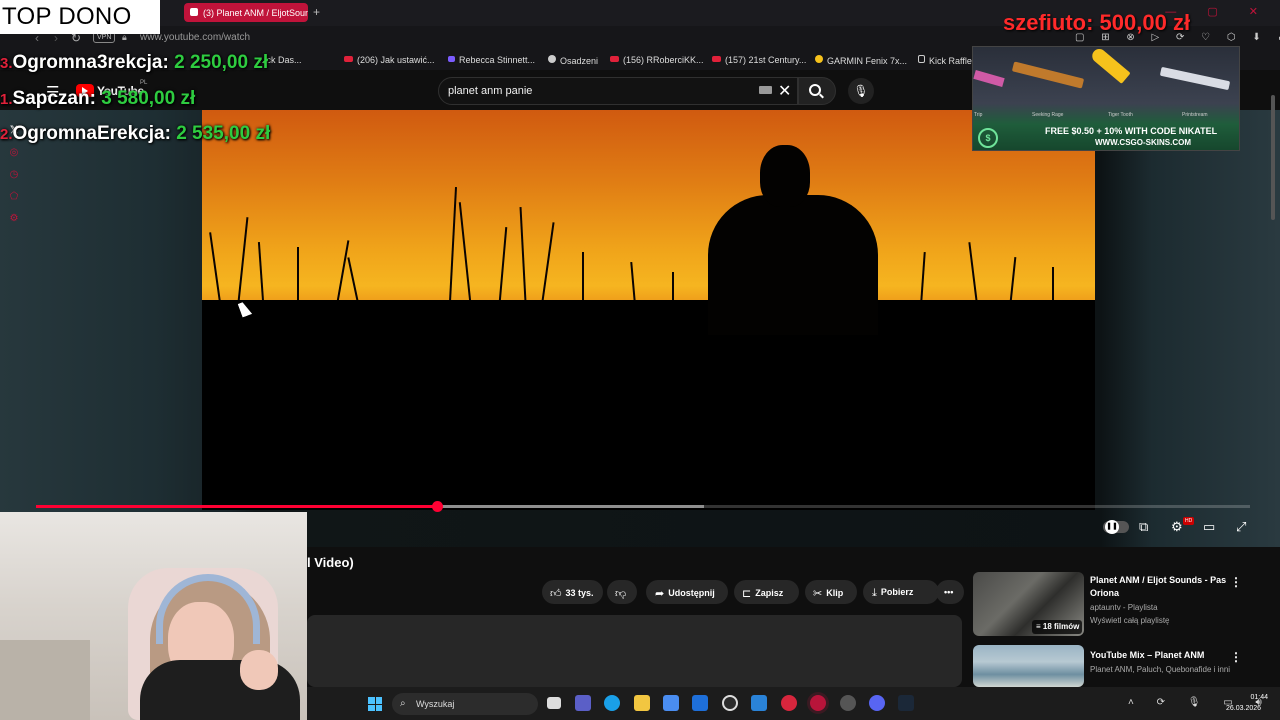 The width and height of the screenshot is (1280, 720). What do you see at coordinates (1177, 527) in the screenshot?
I see `settings-gear-icon: ⚙` at bounding box center [1177, 527].